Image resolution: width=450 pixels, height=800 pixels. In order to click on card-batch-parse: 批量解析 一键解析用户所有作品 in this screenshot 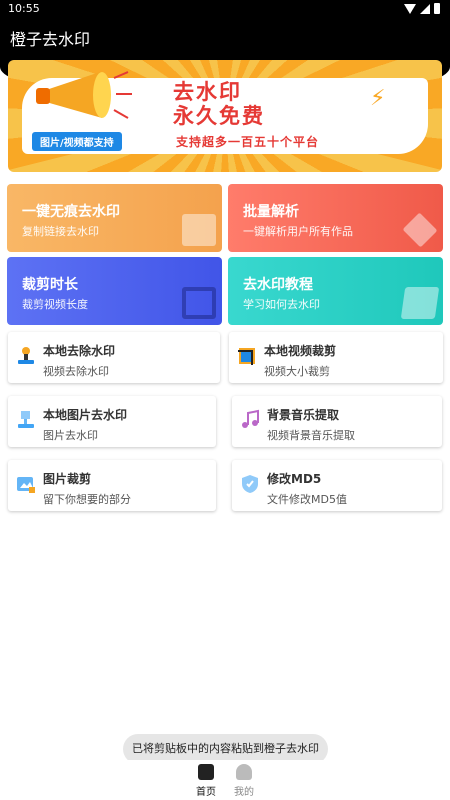, I will do `click(335, 218)`.